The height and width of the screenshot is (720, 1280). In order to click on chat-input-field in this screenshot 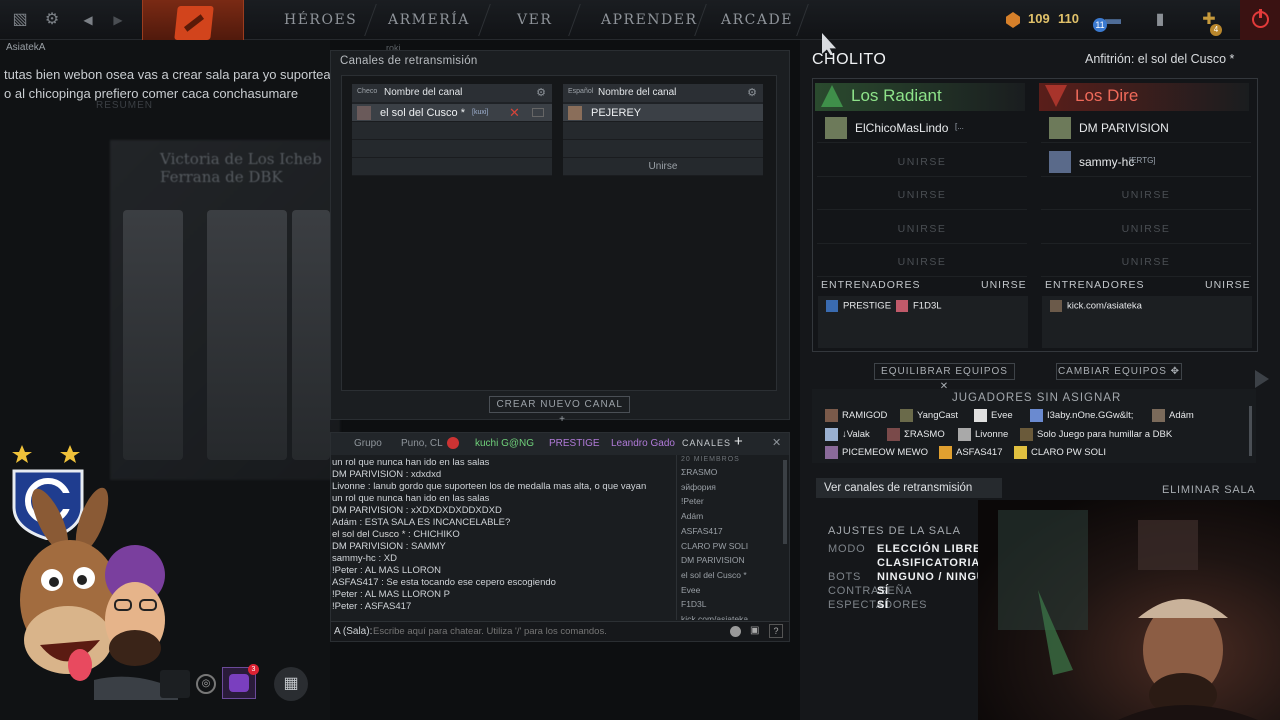, I will do `click(548, 631)`.